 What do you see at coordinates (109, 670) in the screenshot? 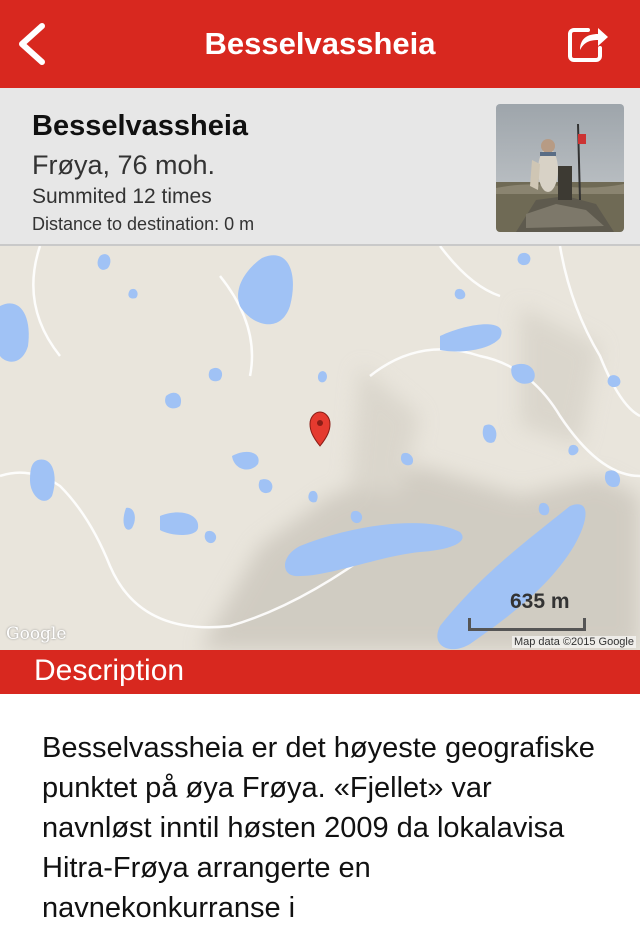
I see `description-title: Description` at bounding box center [109, 670].